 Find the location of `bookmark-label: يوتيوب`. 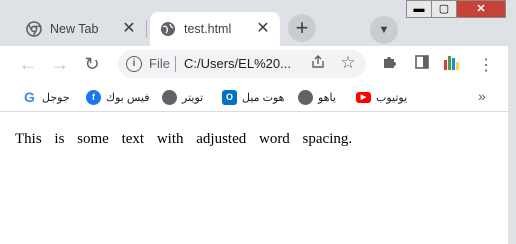

bookmark-label: يوتيوب is located at coordinates (392, 97).